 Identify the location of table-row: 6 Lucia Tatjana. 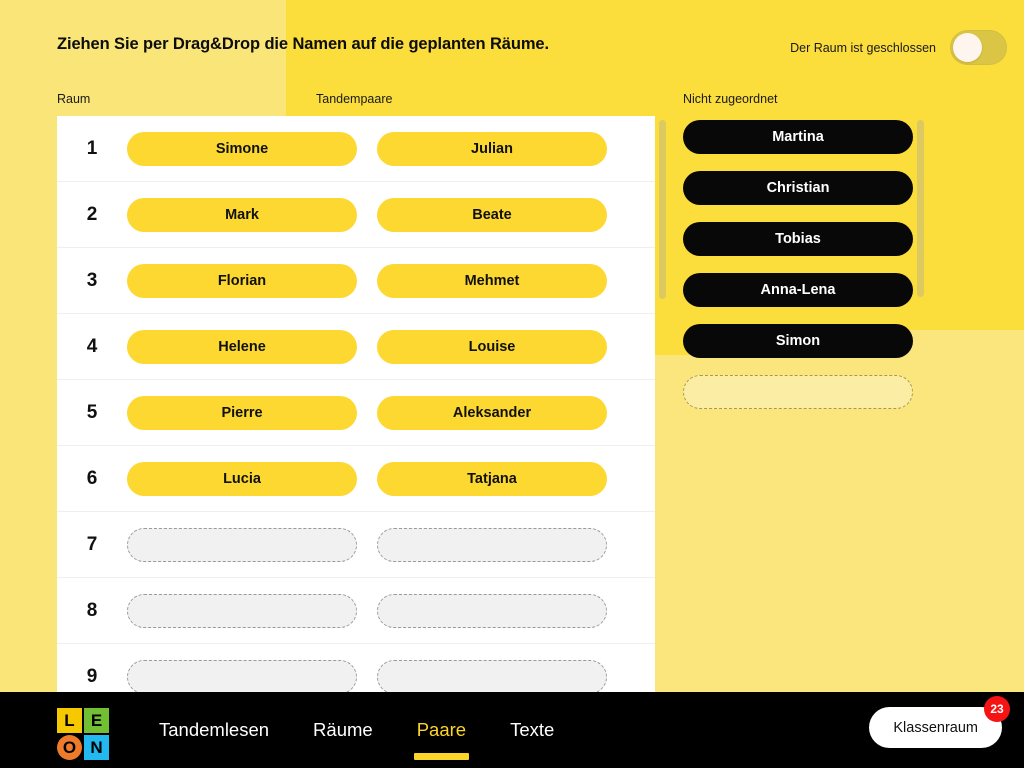
(356, 479).